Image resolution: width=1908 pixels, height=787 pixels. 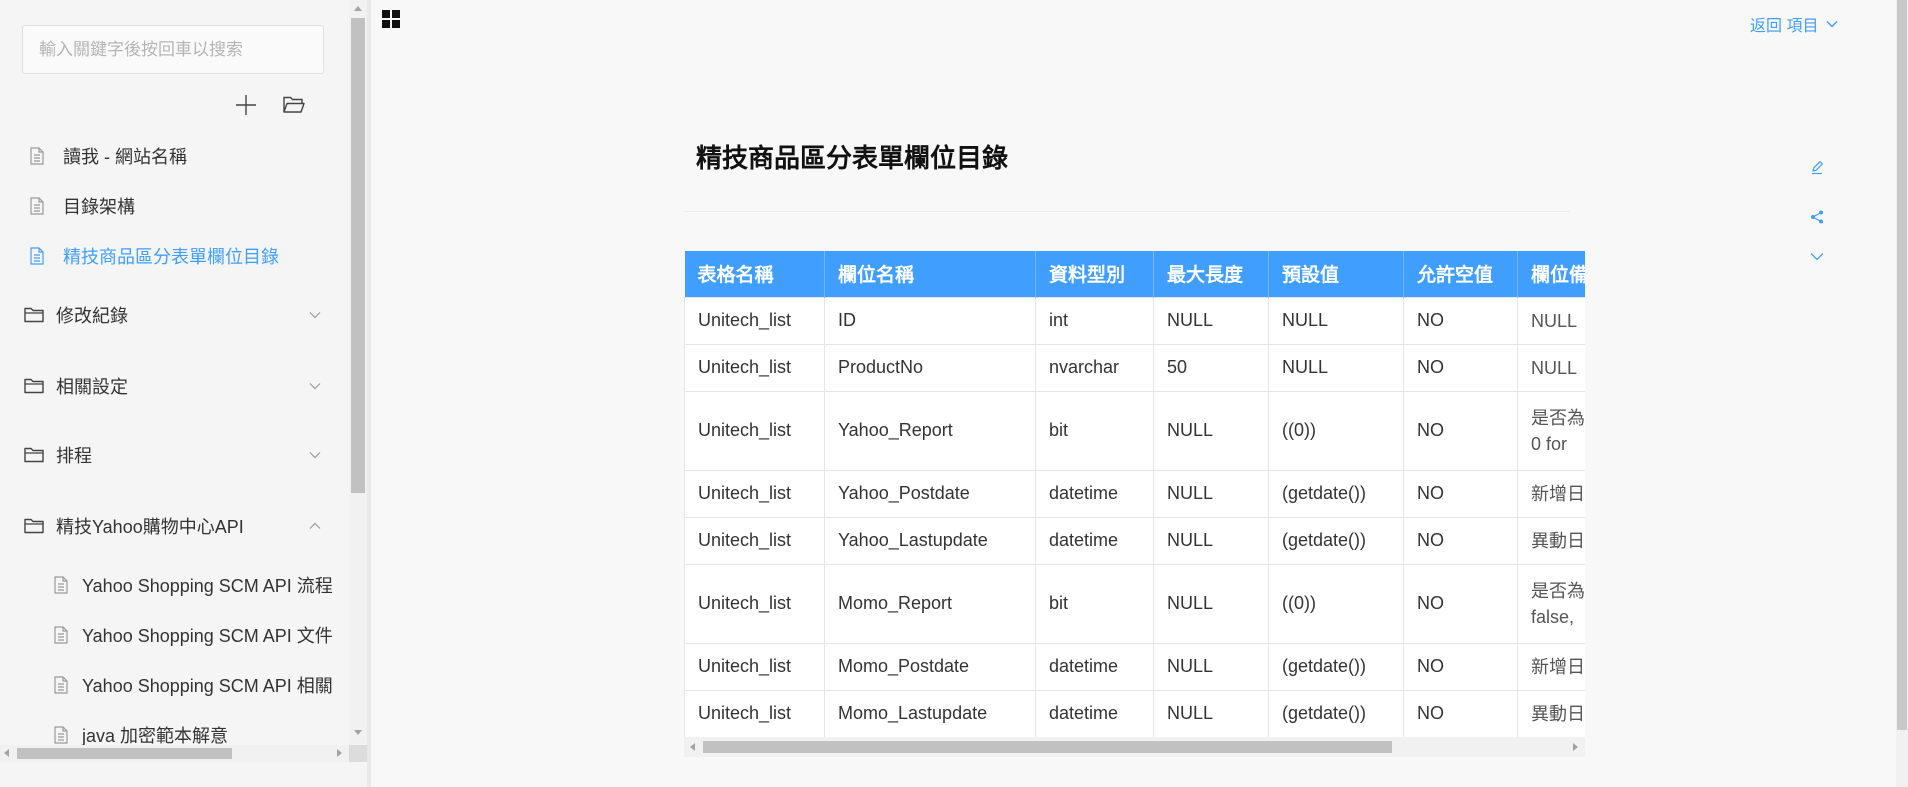 What do you see at coordinates (930, 713) in the screenshot?
I see `table-cell: Momo_Lastupdate` at bounding box center [930, 713].